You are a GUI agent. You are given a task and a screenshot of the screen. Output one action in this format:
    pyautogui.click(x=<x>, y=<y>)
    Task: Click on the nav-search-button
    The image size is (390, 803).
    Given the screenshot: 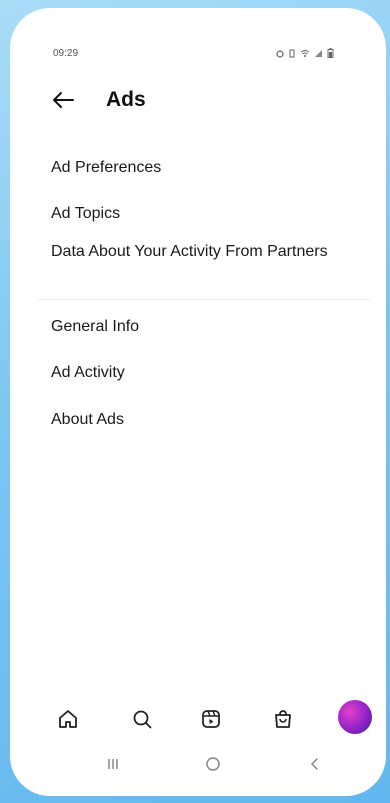 What is the action you would take?
    pyautogui.click(x=142, y=719)
    